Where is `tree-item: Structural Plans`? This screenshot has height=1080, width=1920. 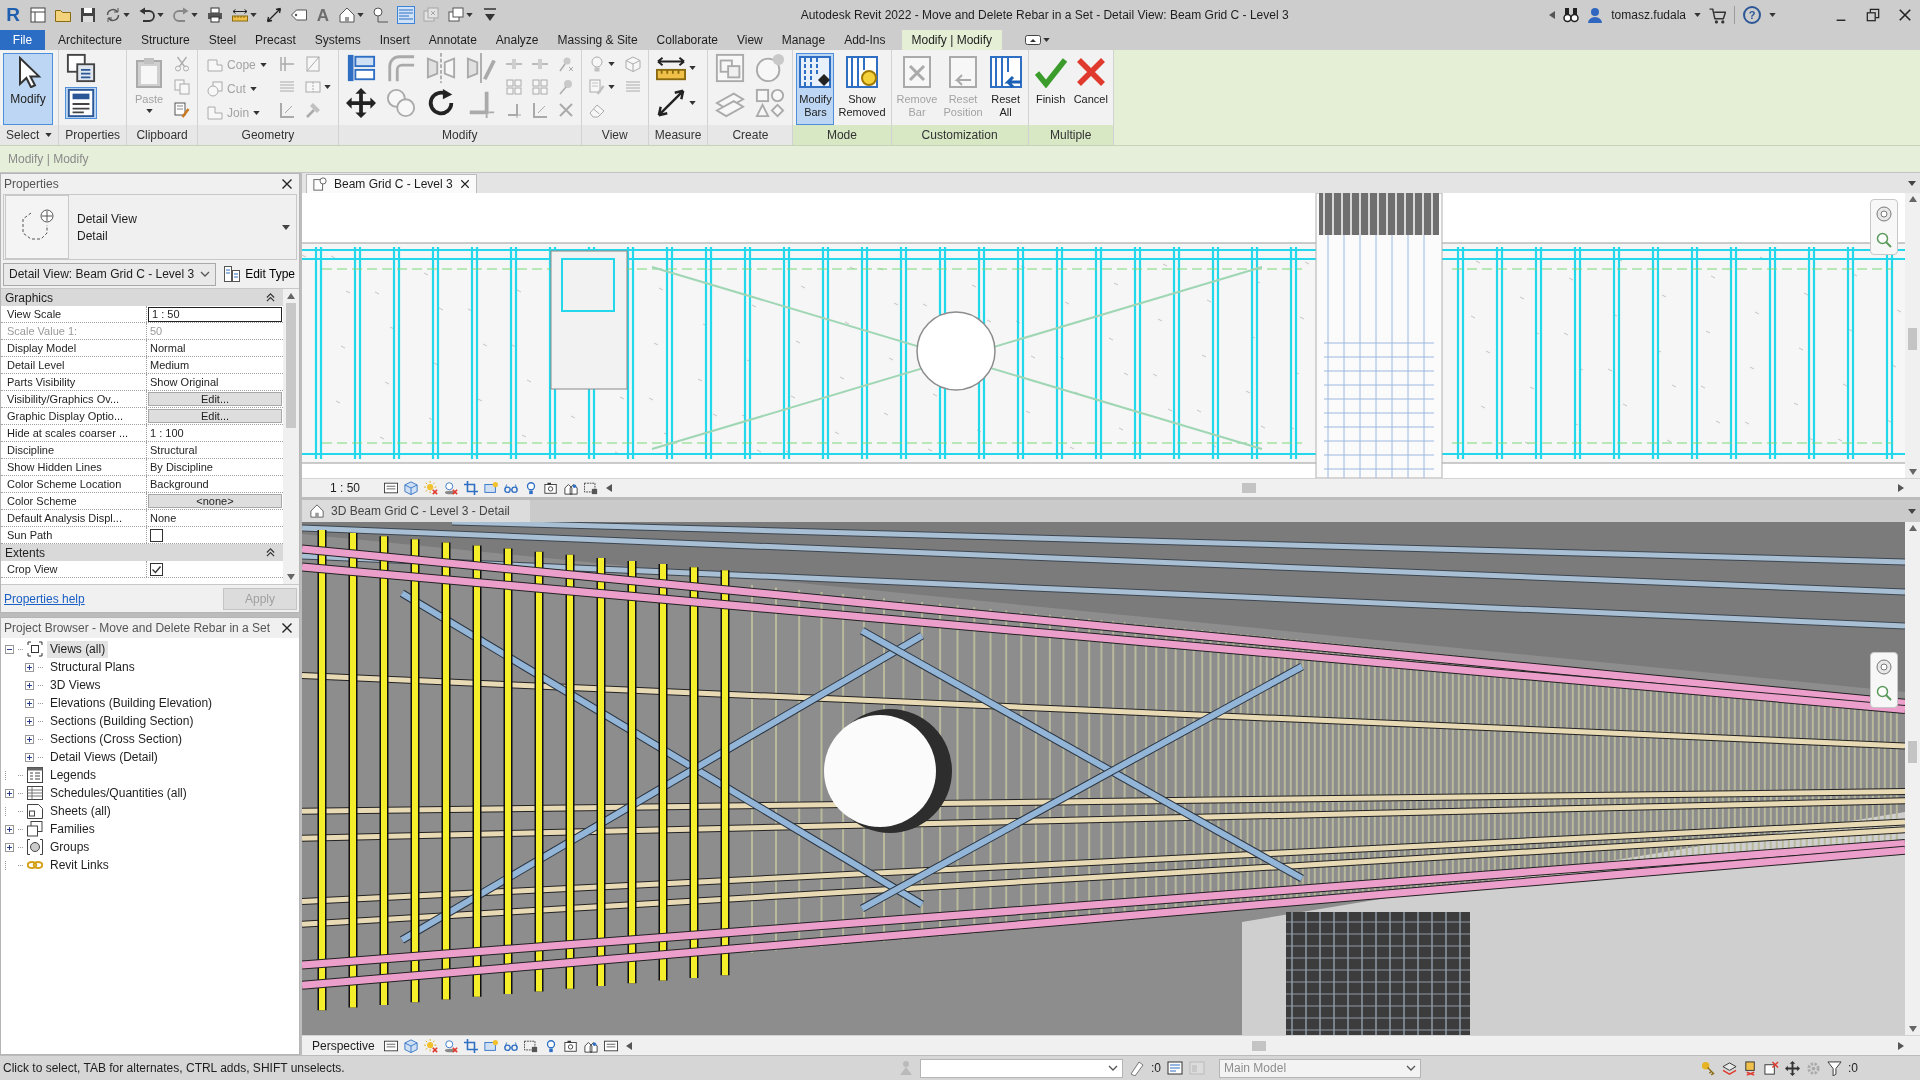
tree-item: Structural Plans is located at coordinates (92, 667).